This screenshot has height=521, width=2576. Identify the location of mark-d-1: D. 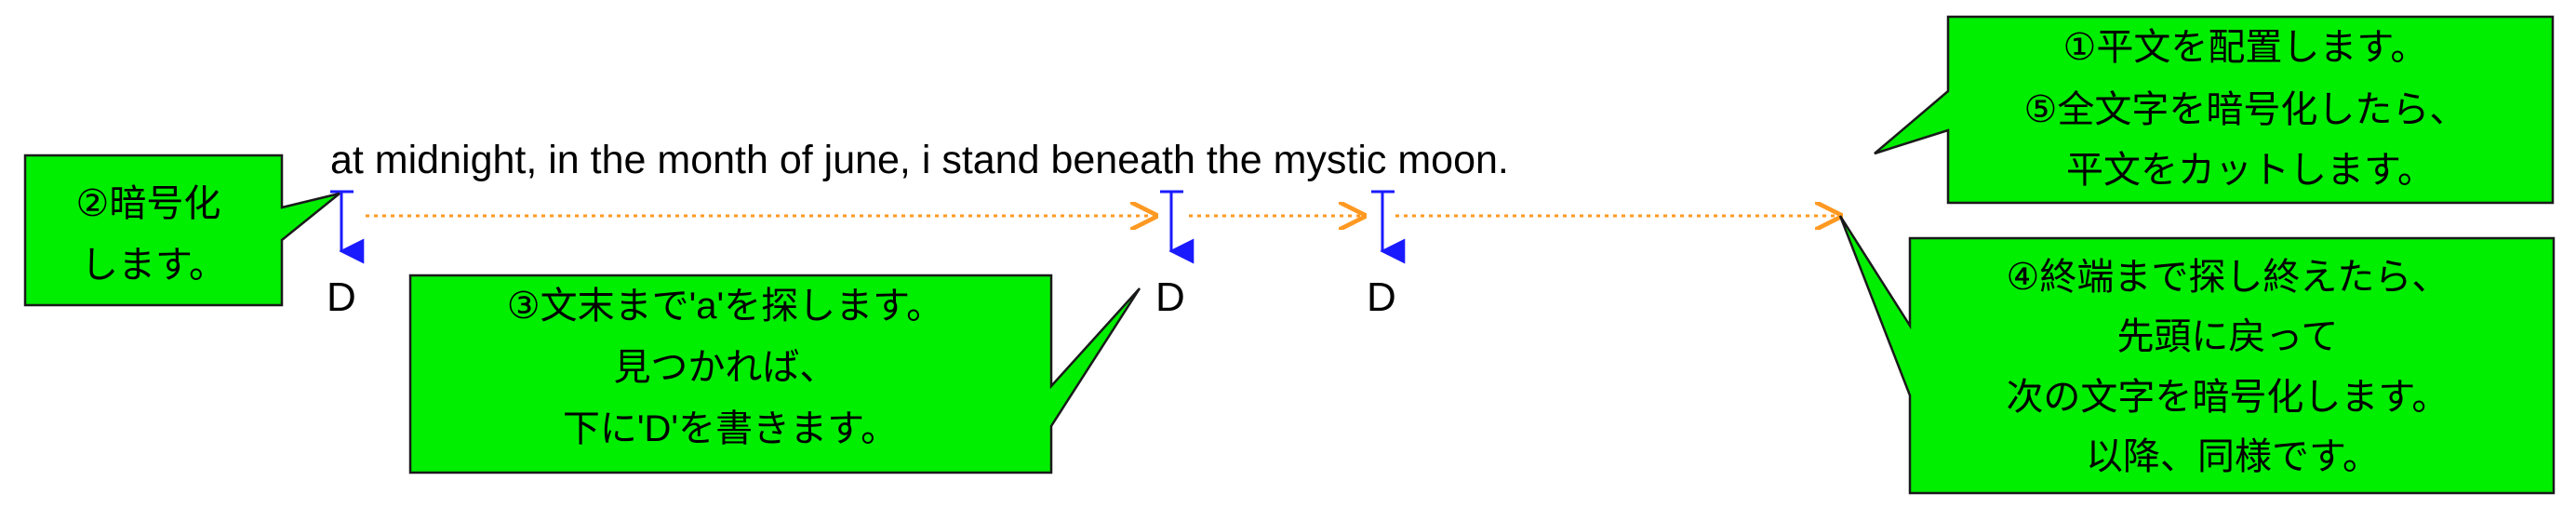
(341, 297).